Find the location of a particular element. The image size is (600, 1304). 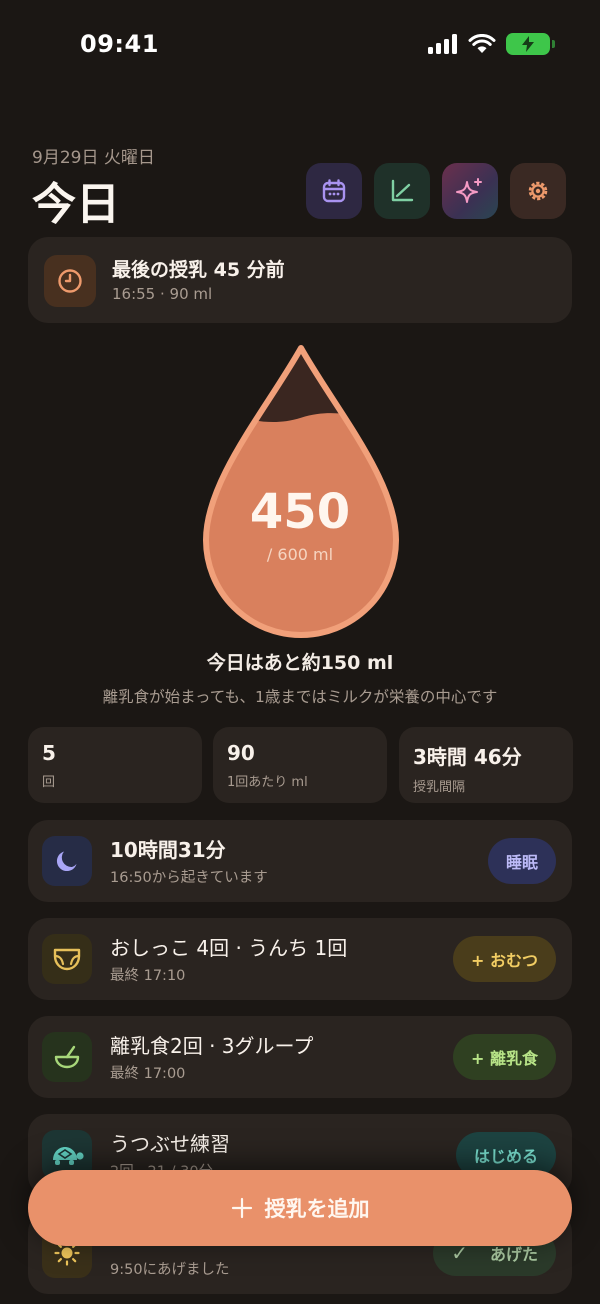

nutrition-hint: 離乳食が始まっても、1歳まではミルクが栄養の中心です is located at coordinates (300, 697).